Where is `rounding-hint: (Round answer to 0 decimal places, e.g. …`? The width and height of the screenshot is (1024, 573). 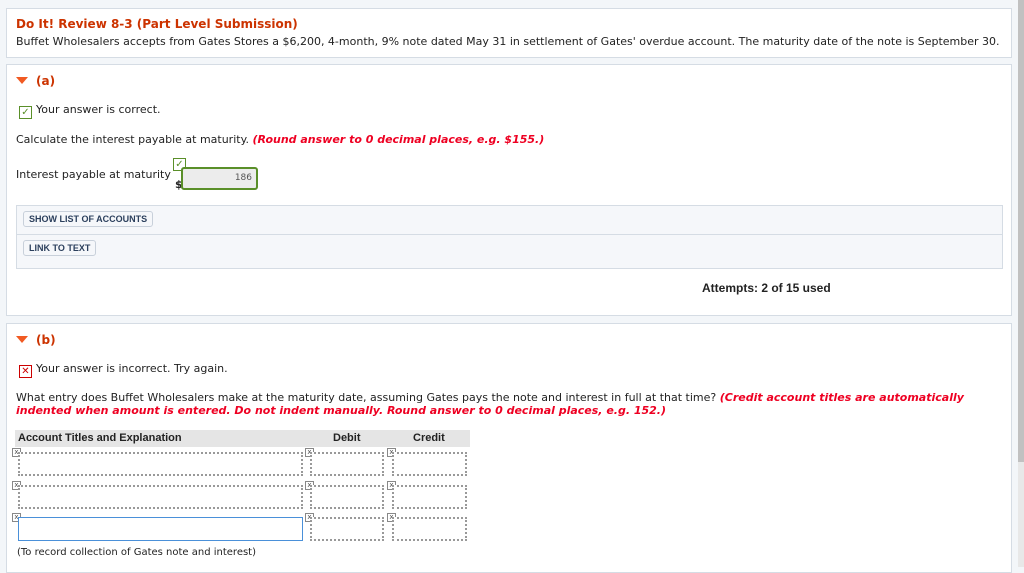
rounding-hint: (Round answer to 0 decimal places, e.g. … is located at coordinates (398, 139).